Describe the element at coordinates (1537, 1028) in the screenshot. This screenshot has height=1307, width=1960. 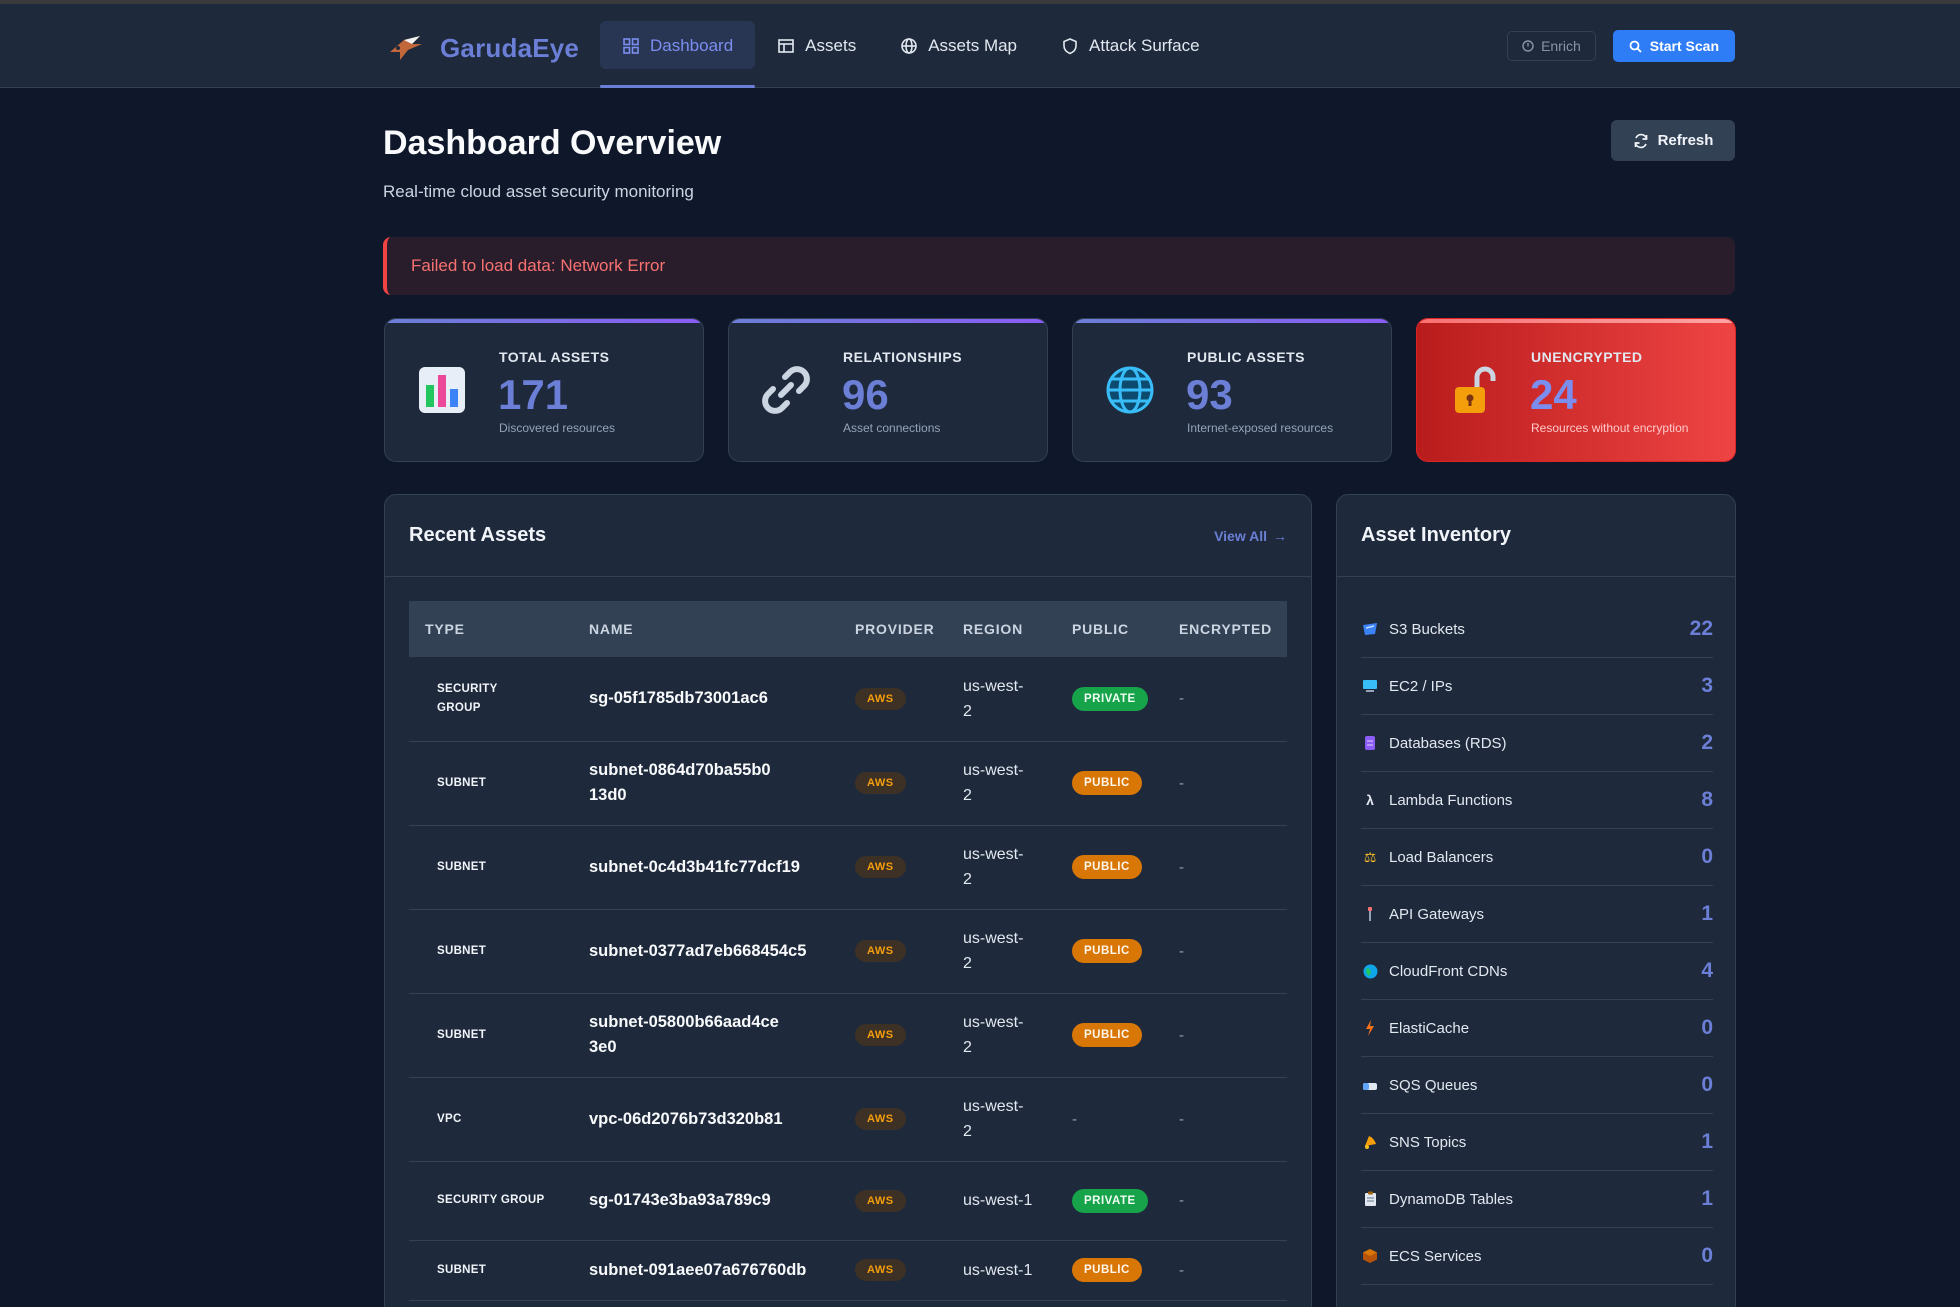
I see `inventory-item-elasticache: ElastiCache 0` at that location.